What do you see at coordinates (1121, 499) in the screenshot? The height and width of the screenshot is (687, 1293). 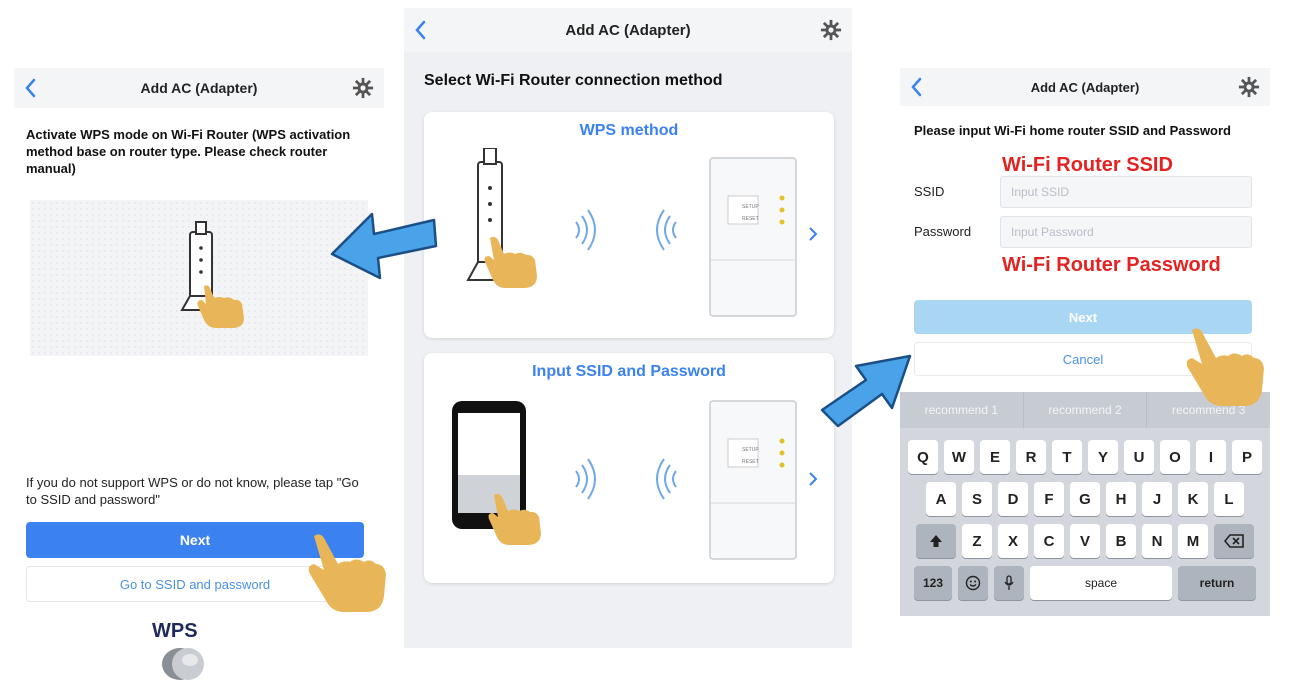 I see `key: H` at bounding box center [1121, 499].